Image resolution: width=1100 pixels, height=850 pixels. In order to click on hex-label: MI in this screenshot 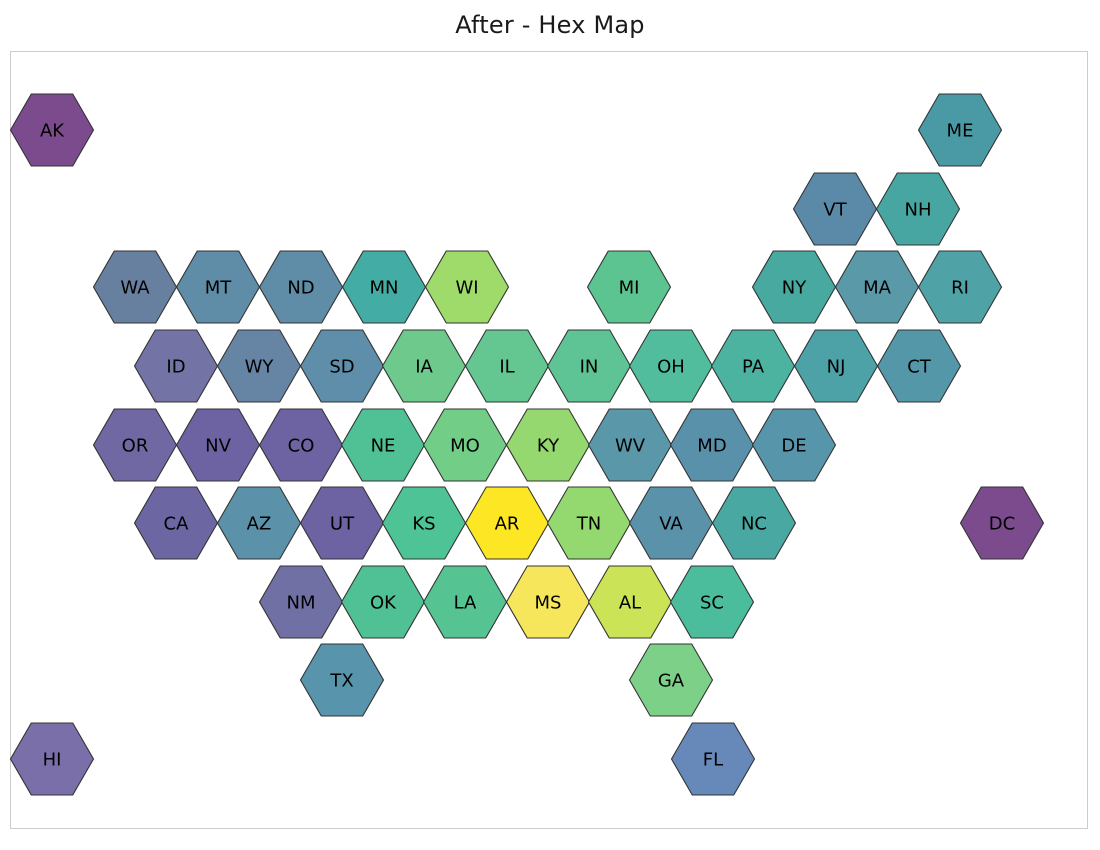, I will do `click(629, 288)`.